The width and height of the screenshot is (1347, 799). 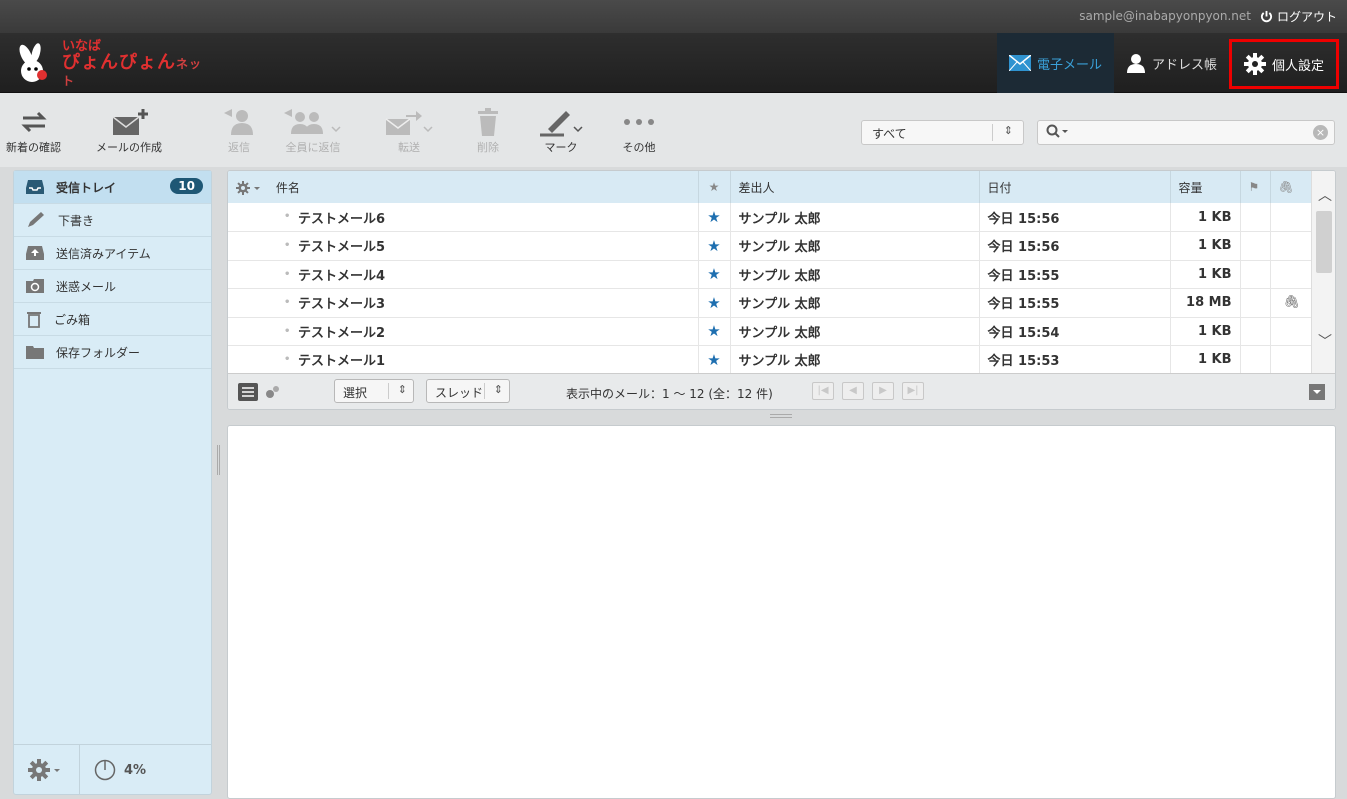 I want to click on collapse-preview-icon, so click(x=1317, y=392).